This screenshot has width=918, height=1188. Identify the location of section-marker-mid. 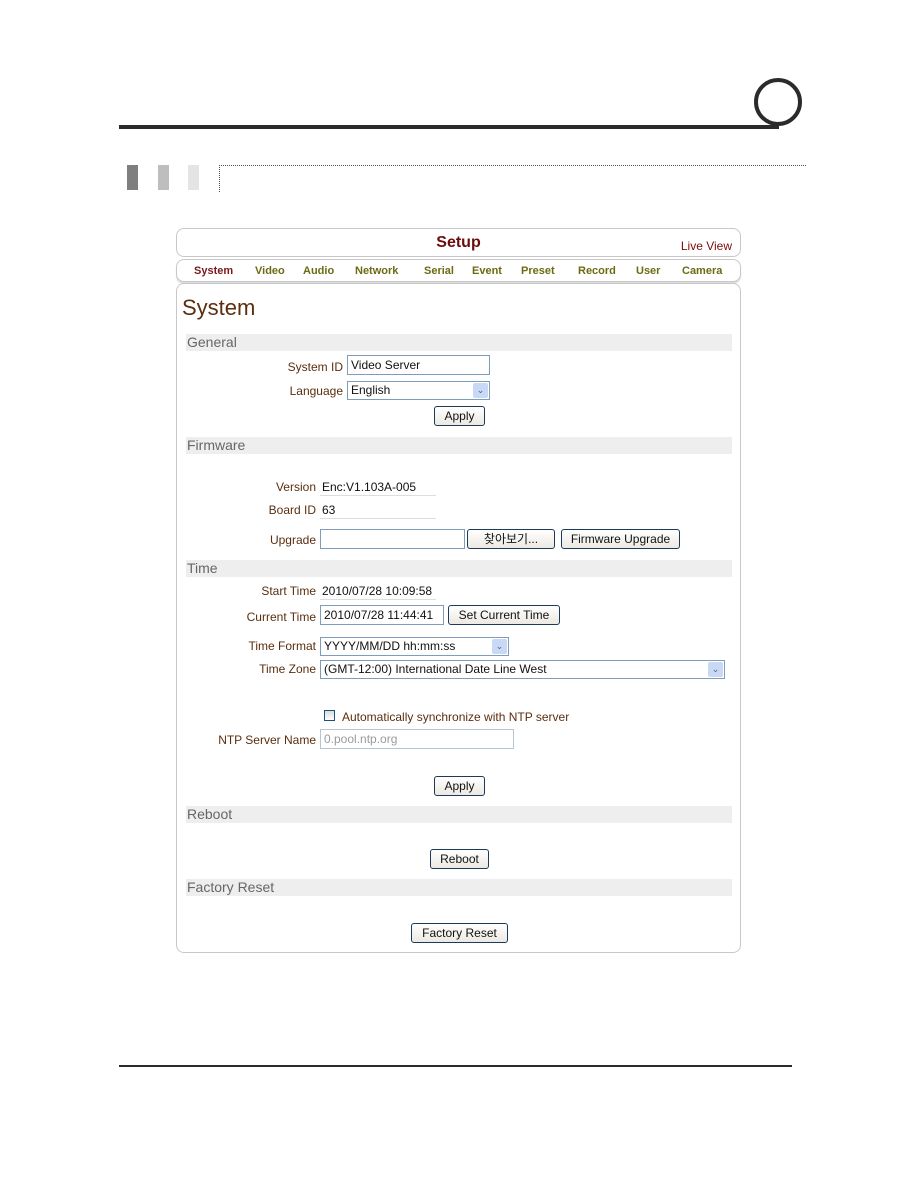
(163, 177).